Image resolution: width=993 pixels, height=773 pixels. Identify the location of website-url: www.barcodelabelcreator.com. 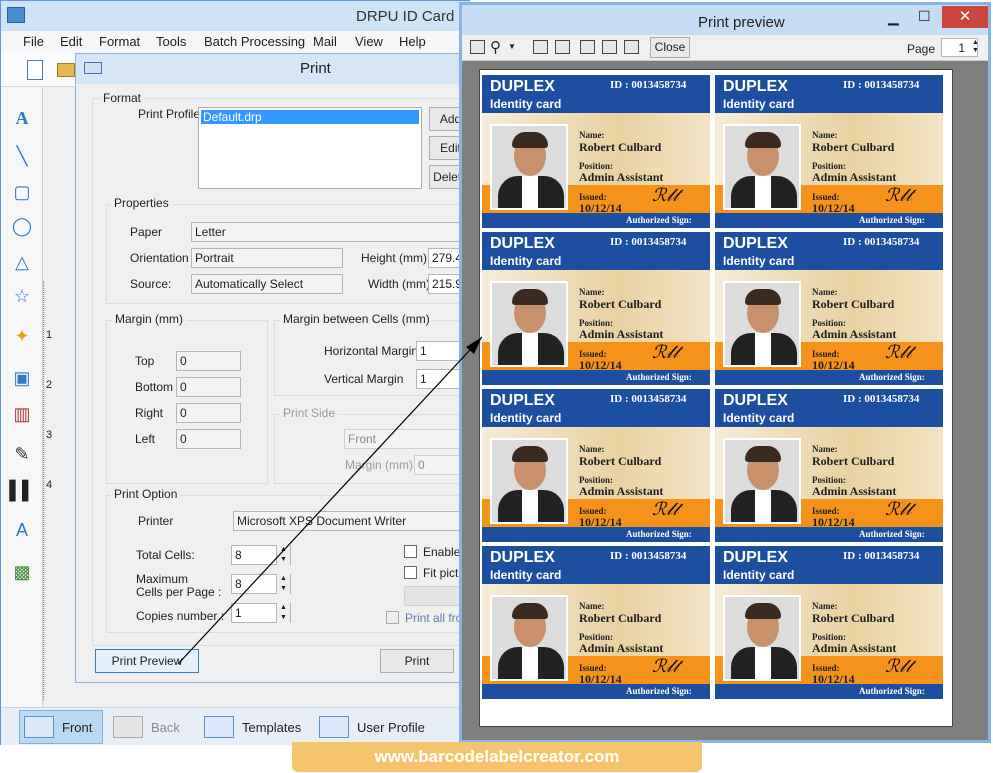
(497, 756).